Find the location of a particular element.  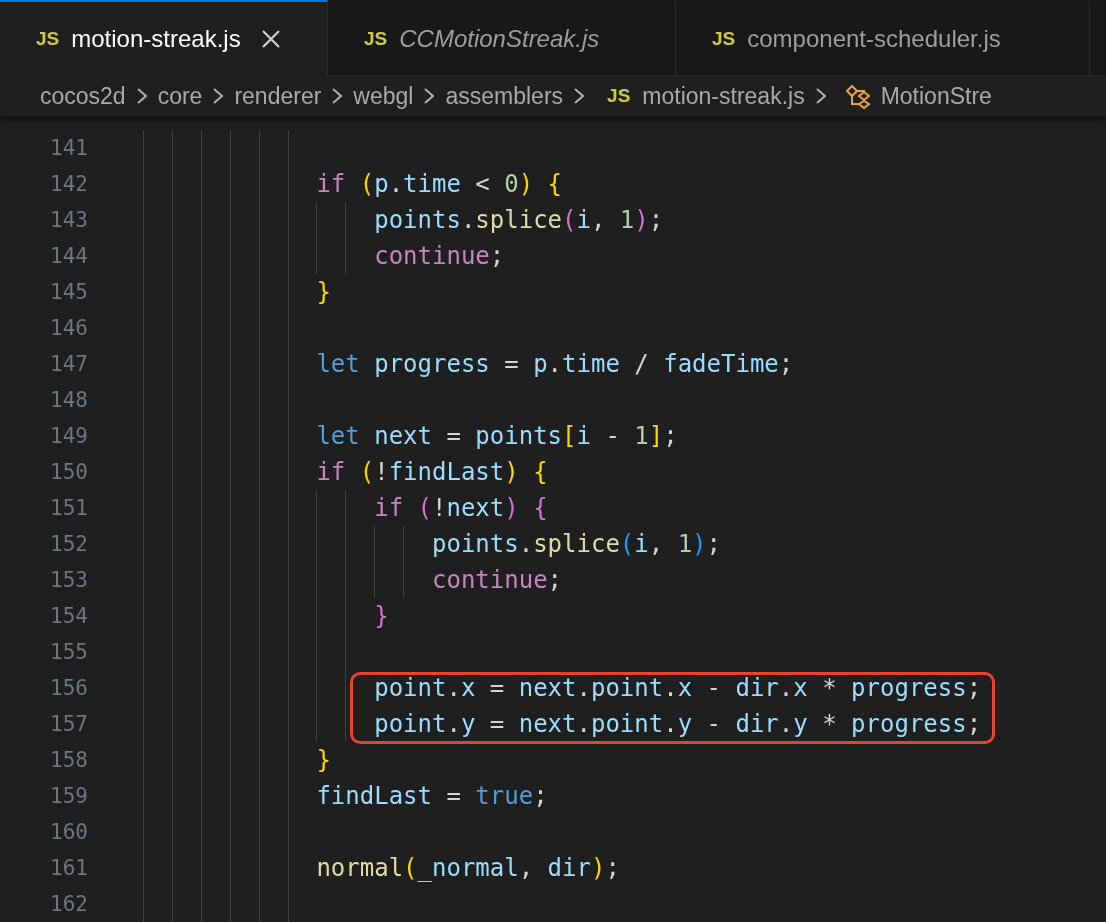

code-line: if (!findLast) { is located at coordinates (431, 472).